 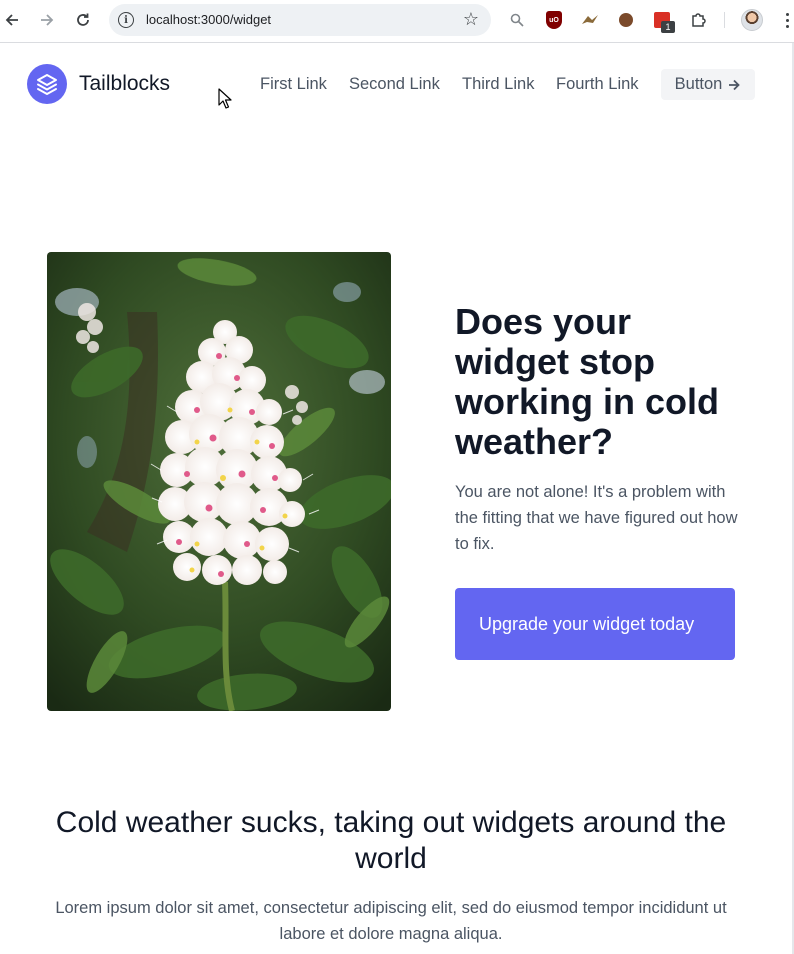 What do you see at coordinates (300, 20) in the screenshot?
I see `address-bar: i localhost:3000/widget ☆` at bounding box center [300, 20].